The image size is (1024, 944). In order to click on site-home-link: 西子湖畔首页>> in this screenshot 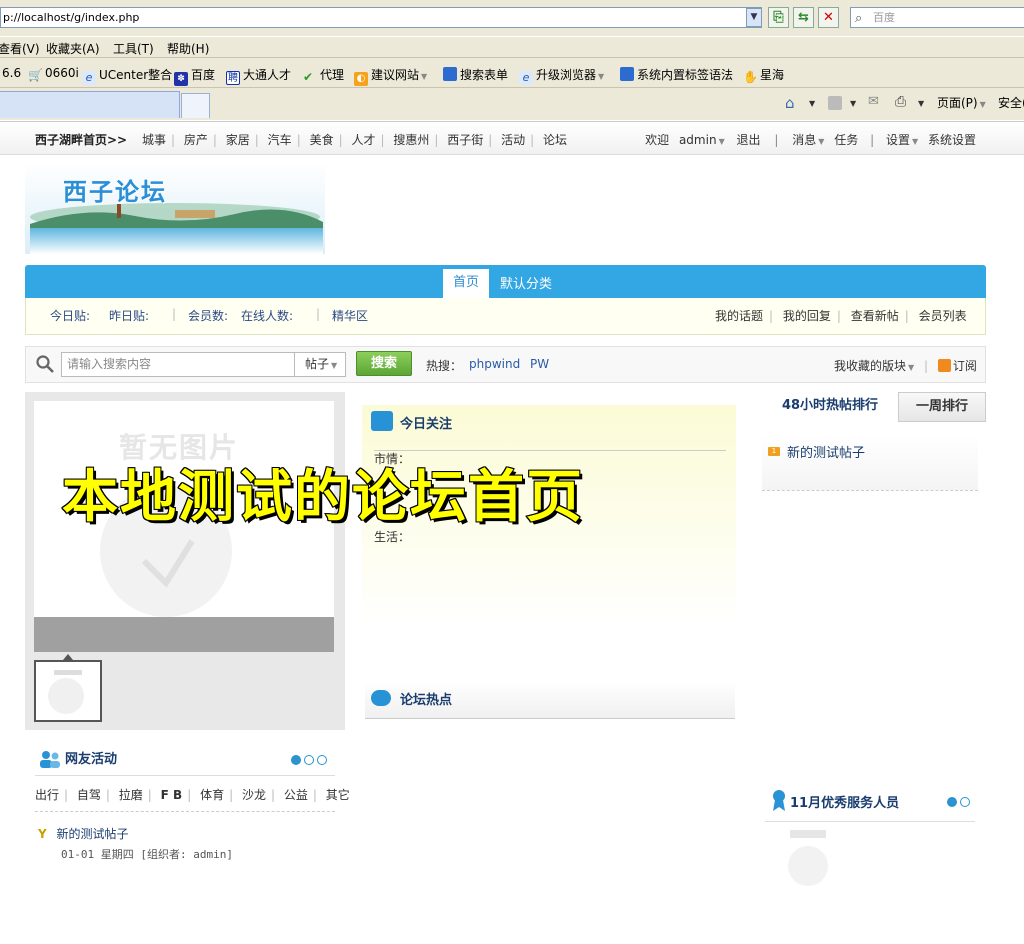, I will do `click(81, 139)`.